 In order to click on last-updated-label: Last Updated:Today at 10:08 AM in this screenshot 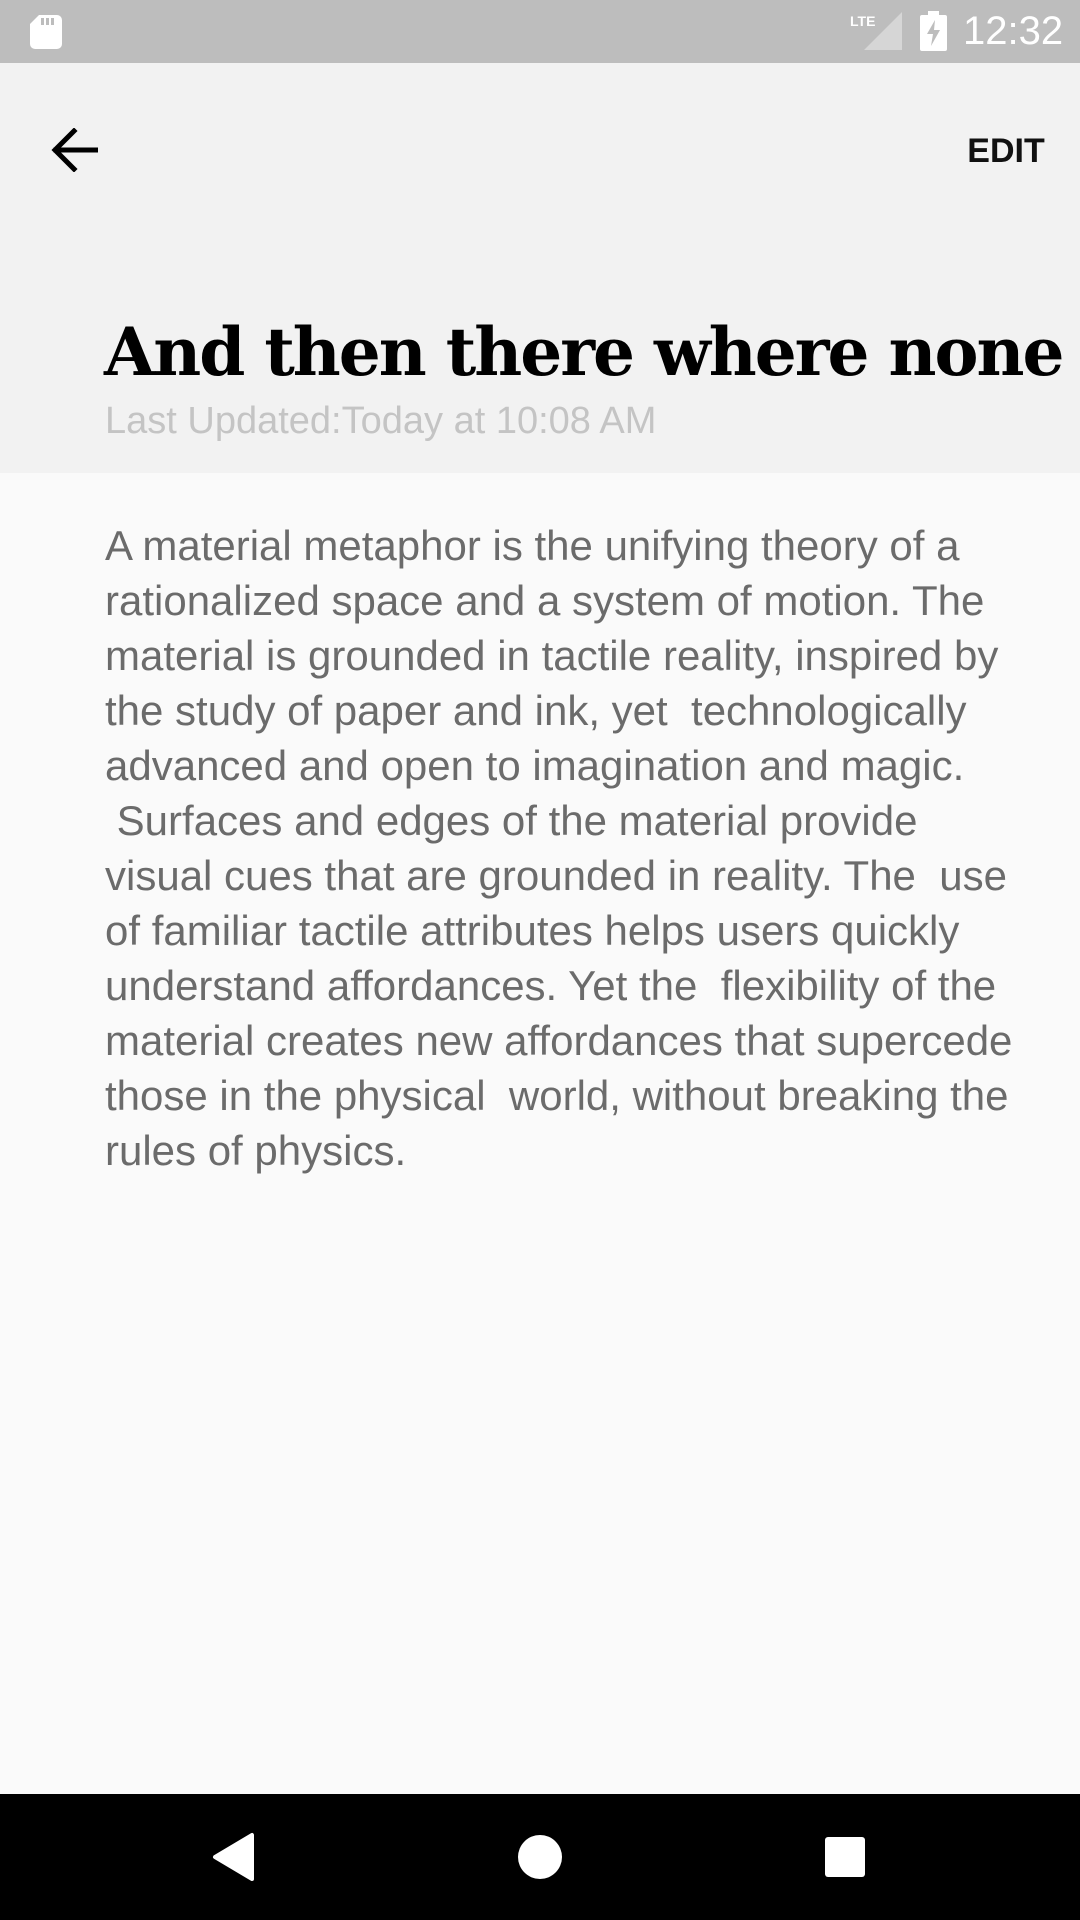, I will do `click(381, 421)`.